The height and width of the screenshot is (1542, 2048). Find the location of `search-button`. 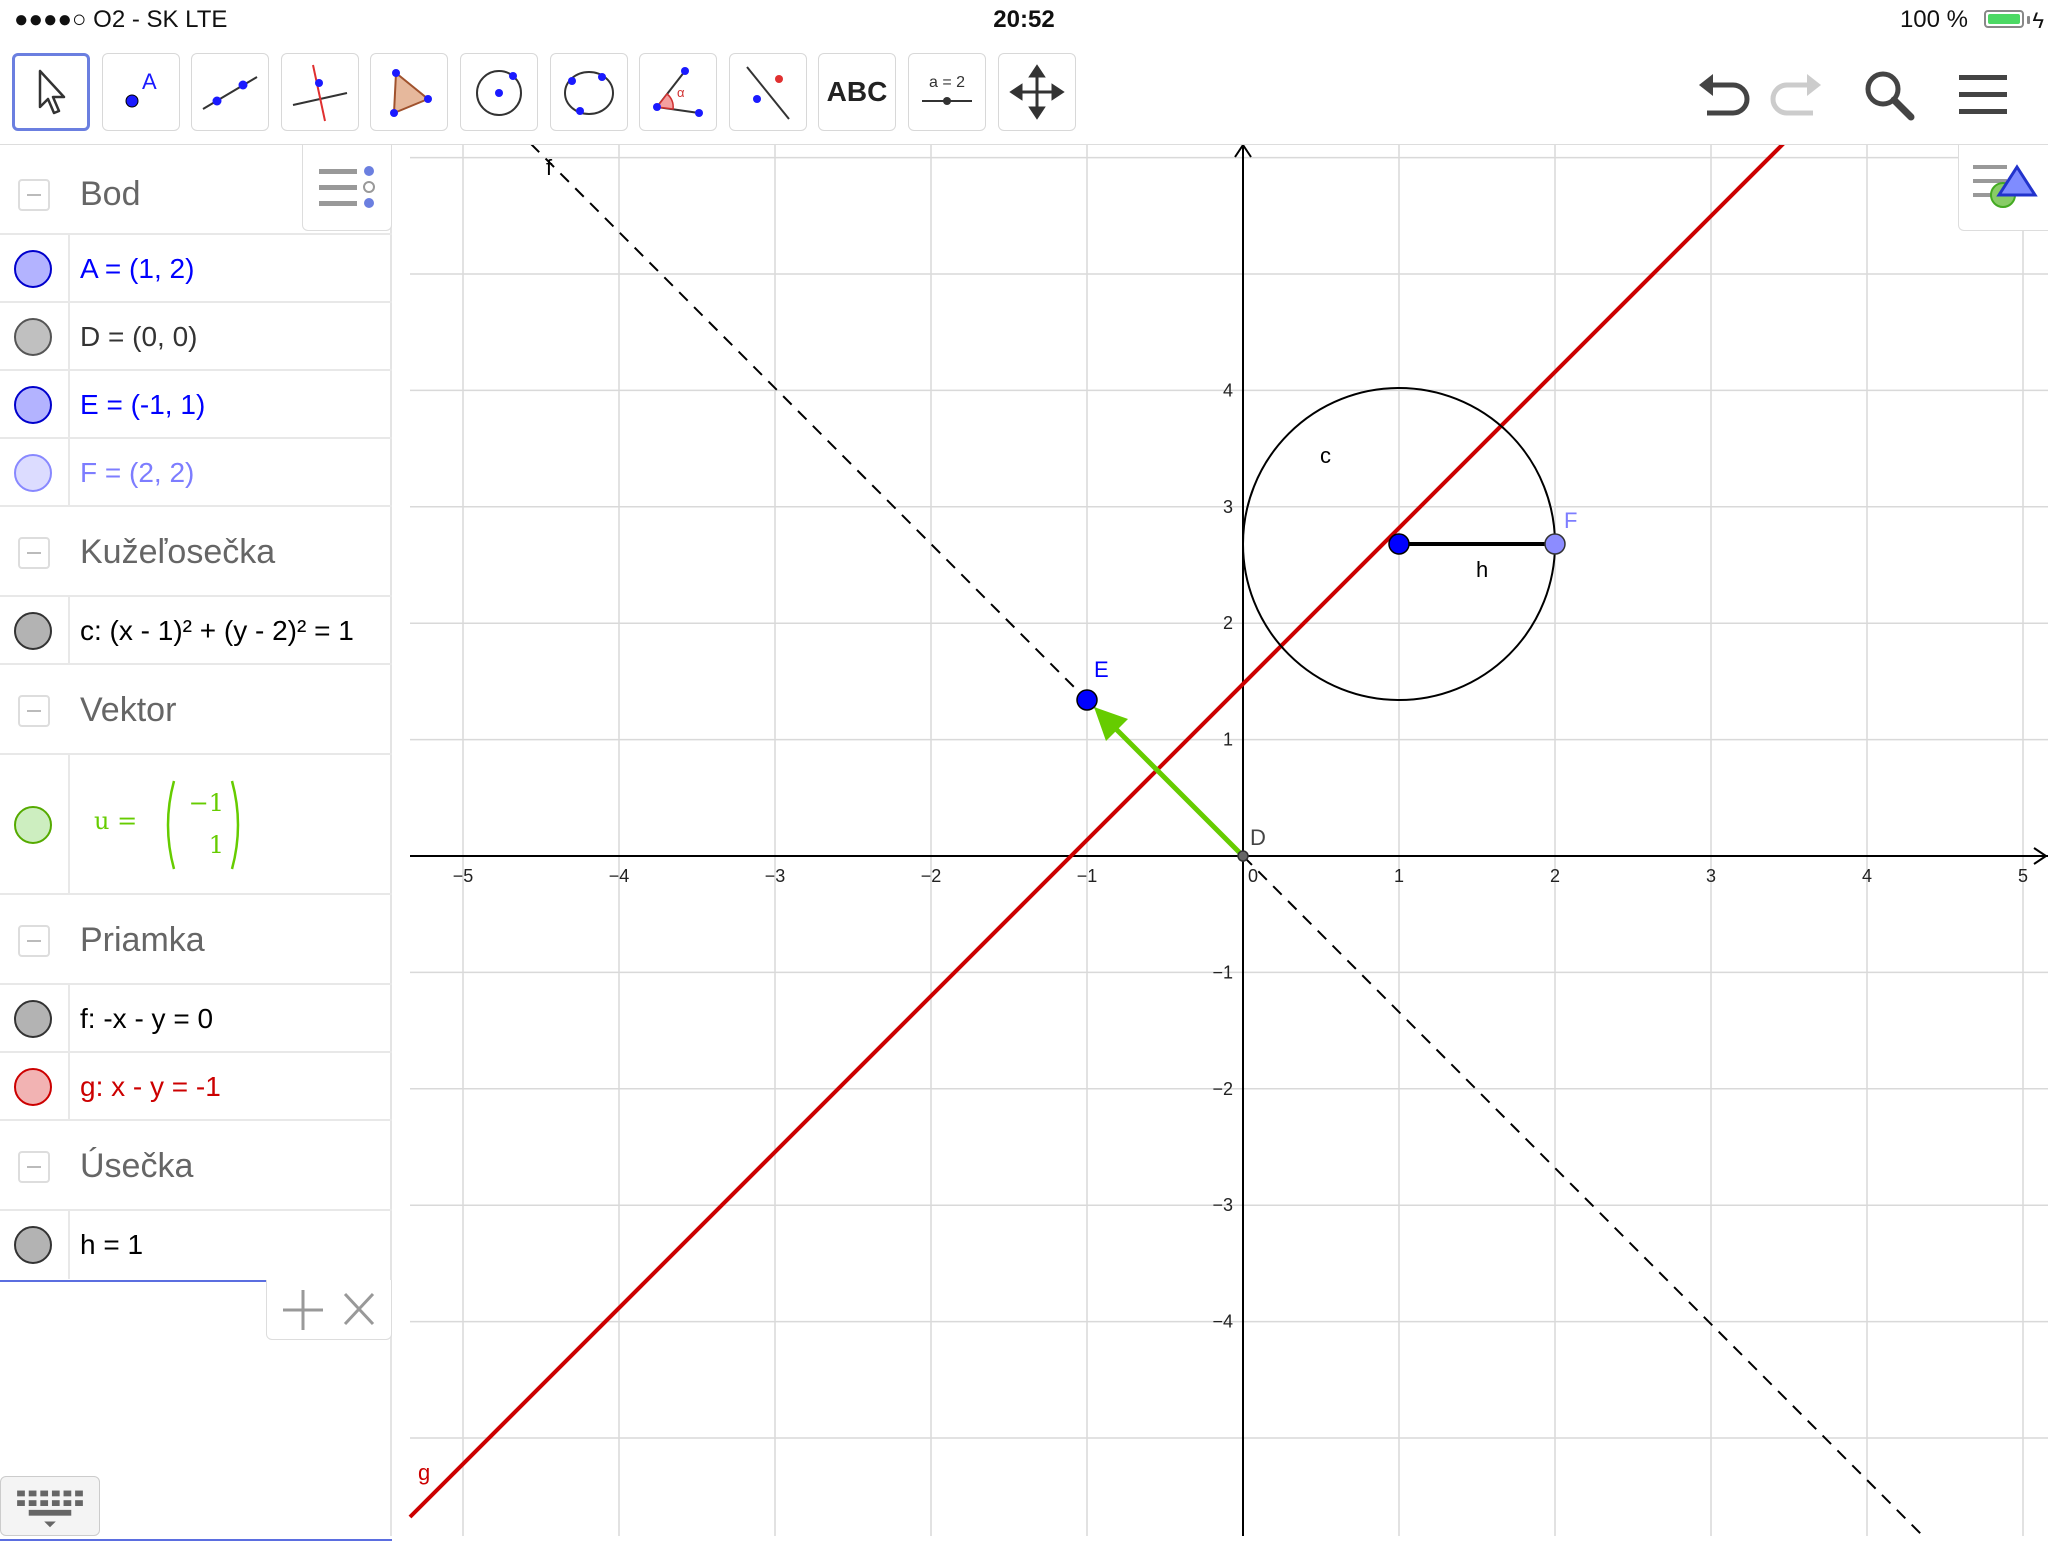

search-button is located at coordinates (1889, 95).